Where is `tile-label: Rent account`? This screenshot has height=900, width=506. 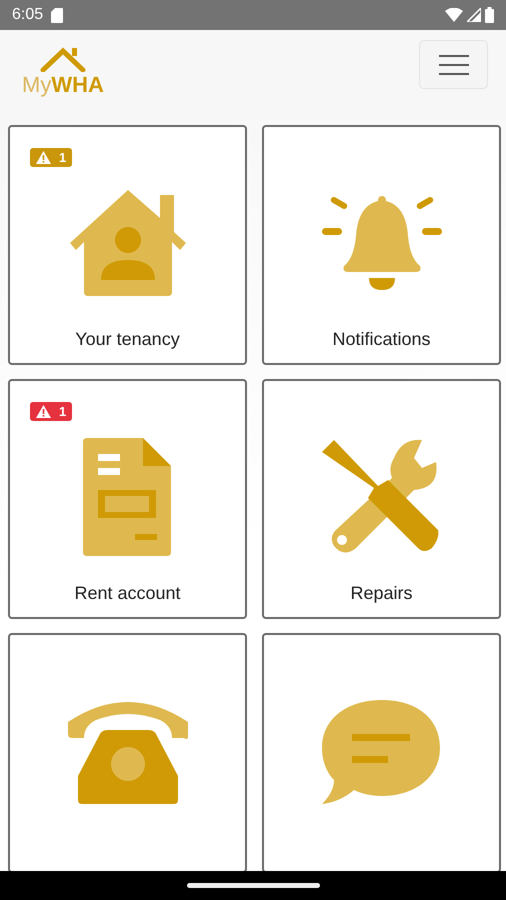
tile-label: Rent account is located at coordinates (127, 593).